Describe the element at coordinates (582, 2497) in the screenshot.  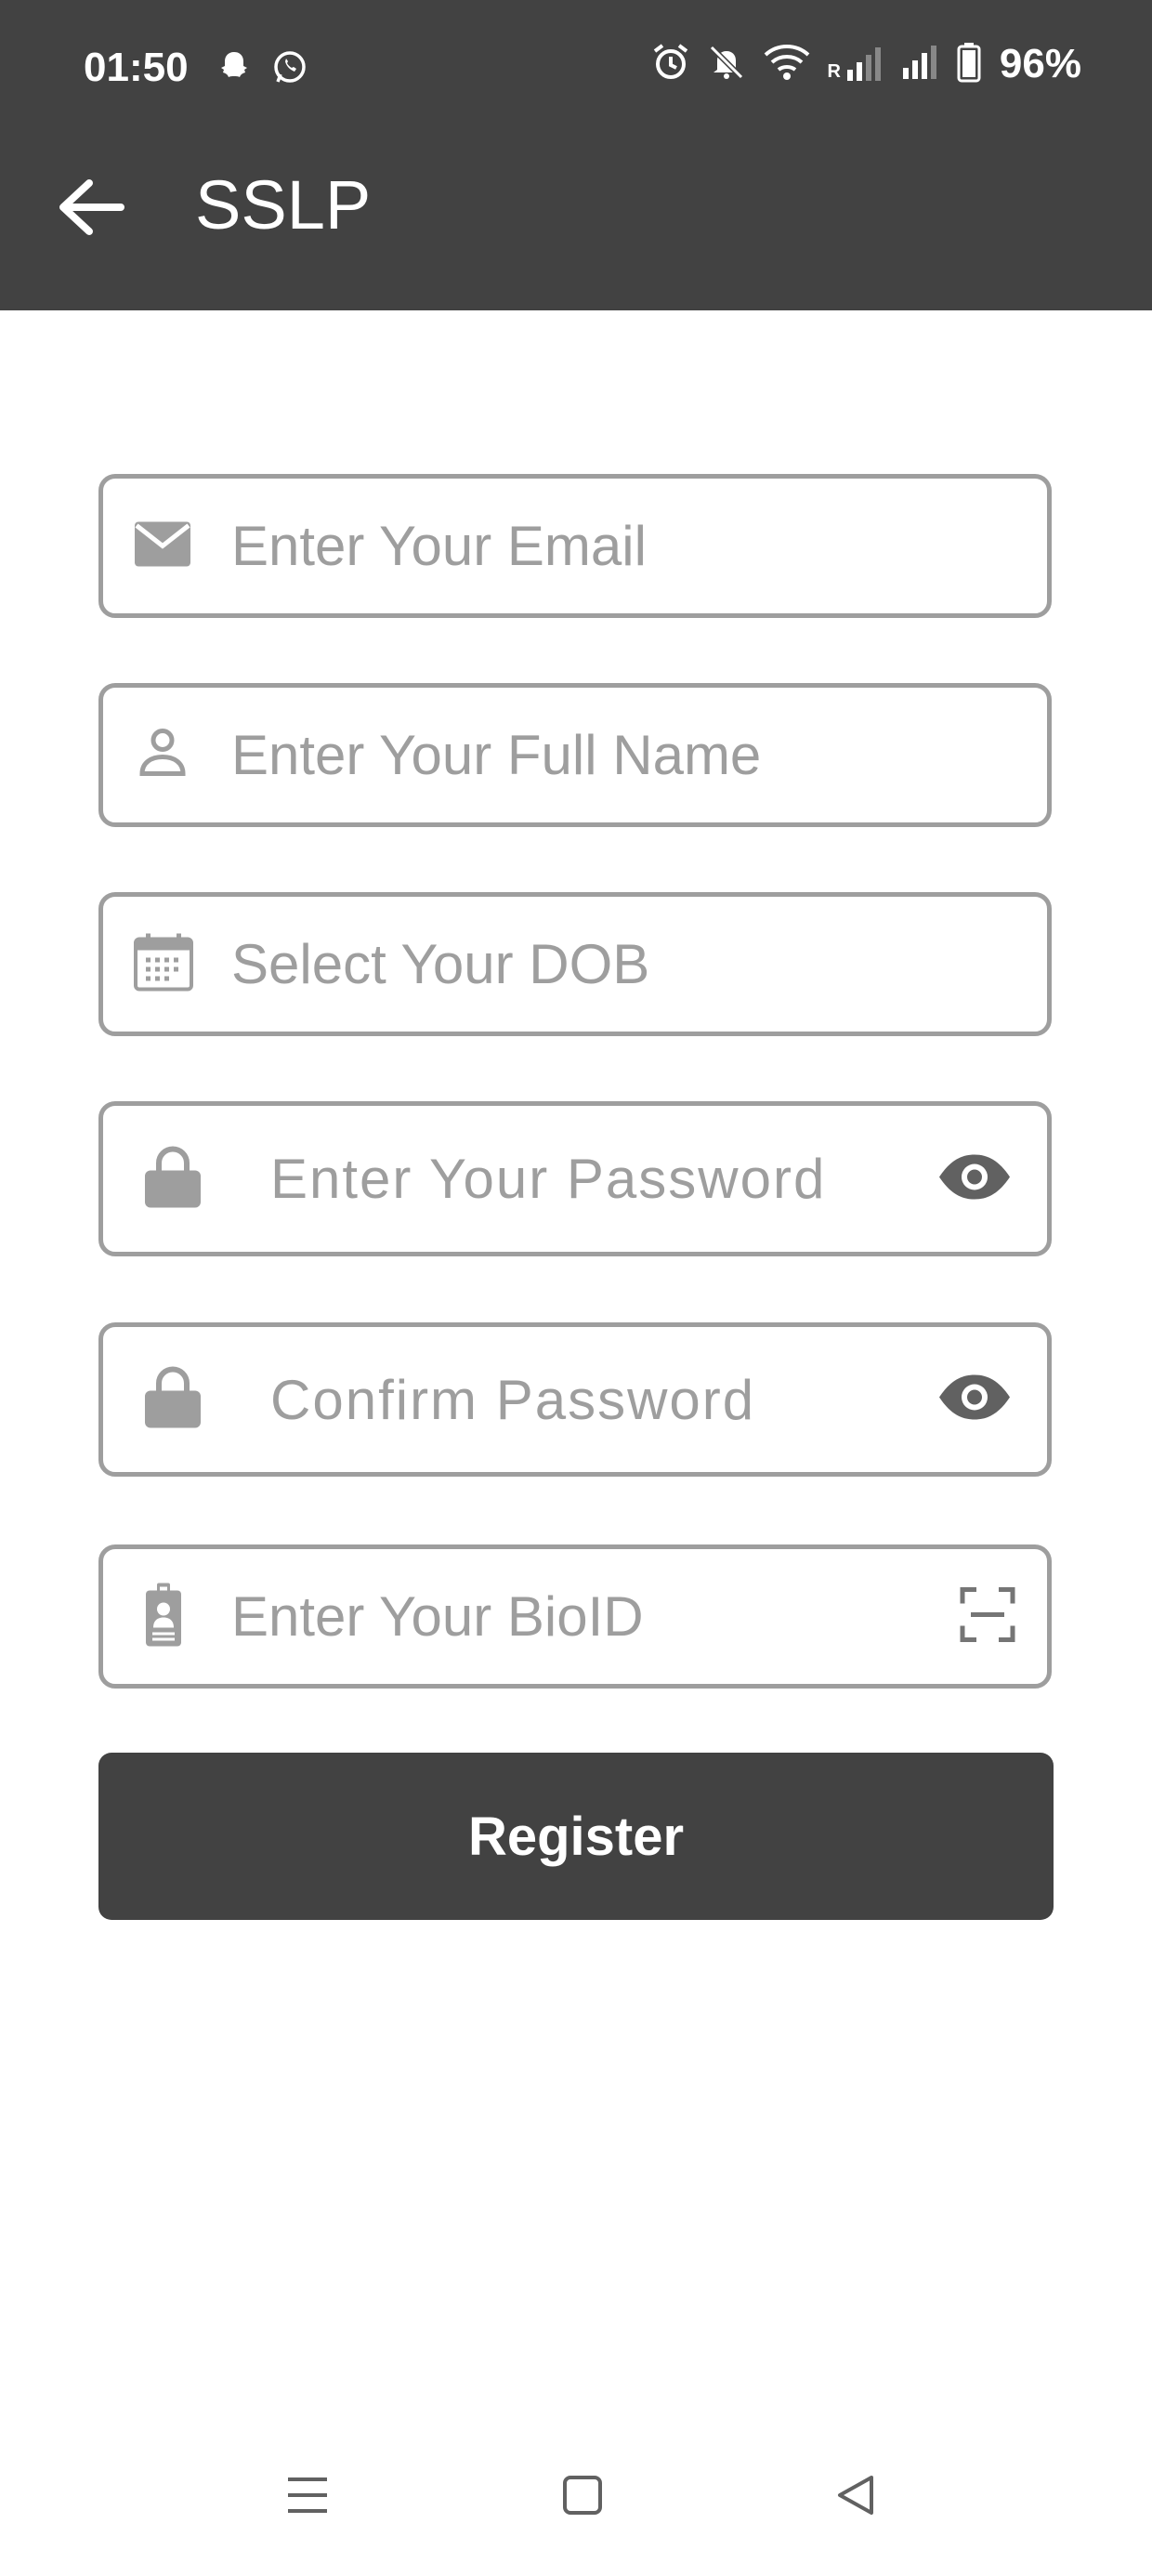
I see `home-square-icon` at that location.